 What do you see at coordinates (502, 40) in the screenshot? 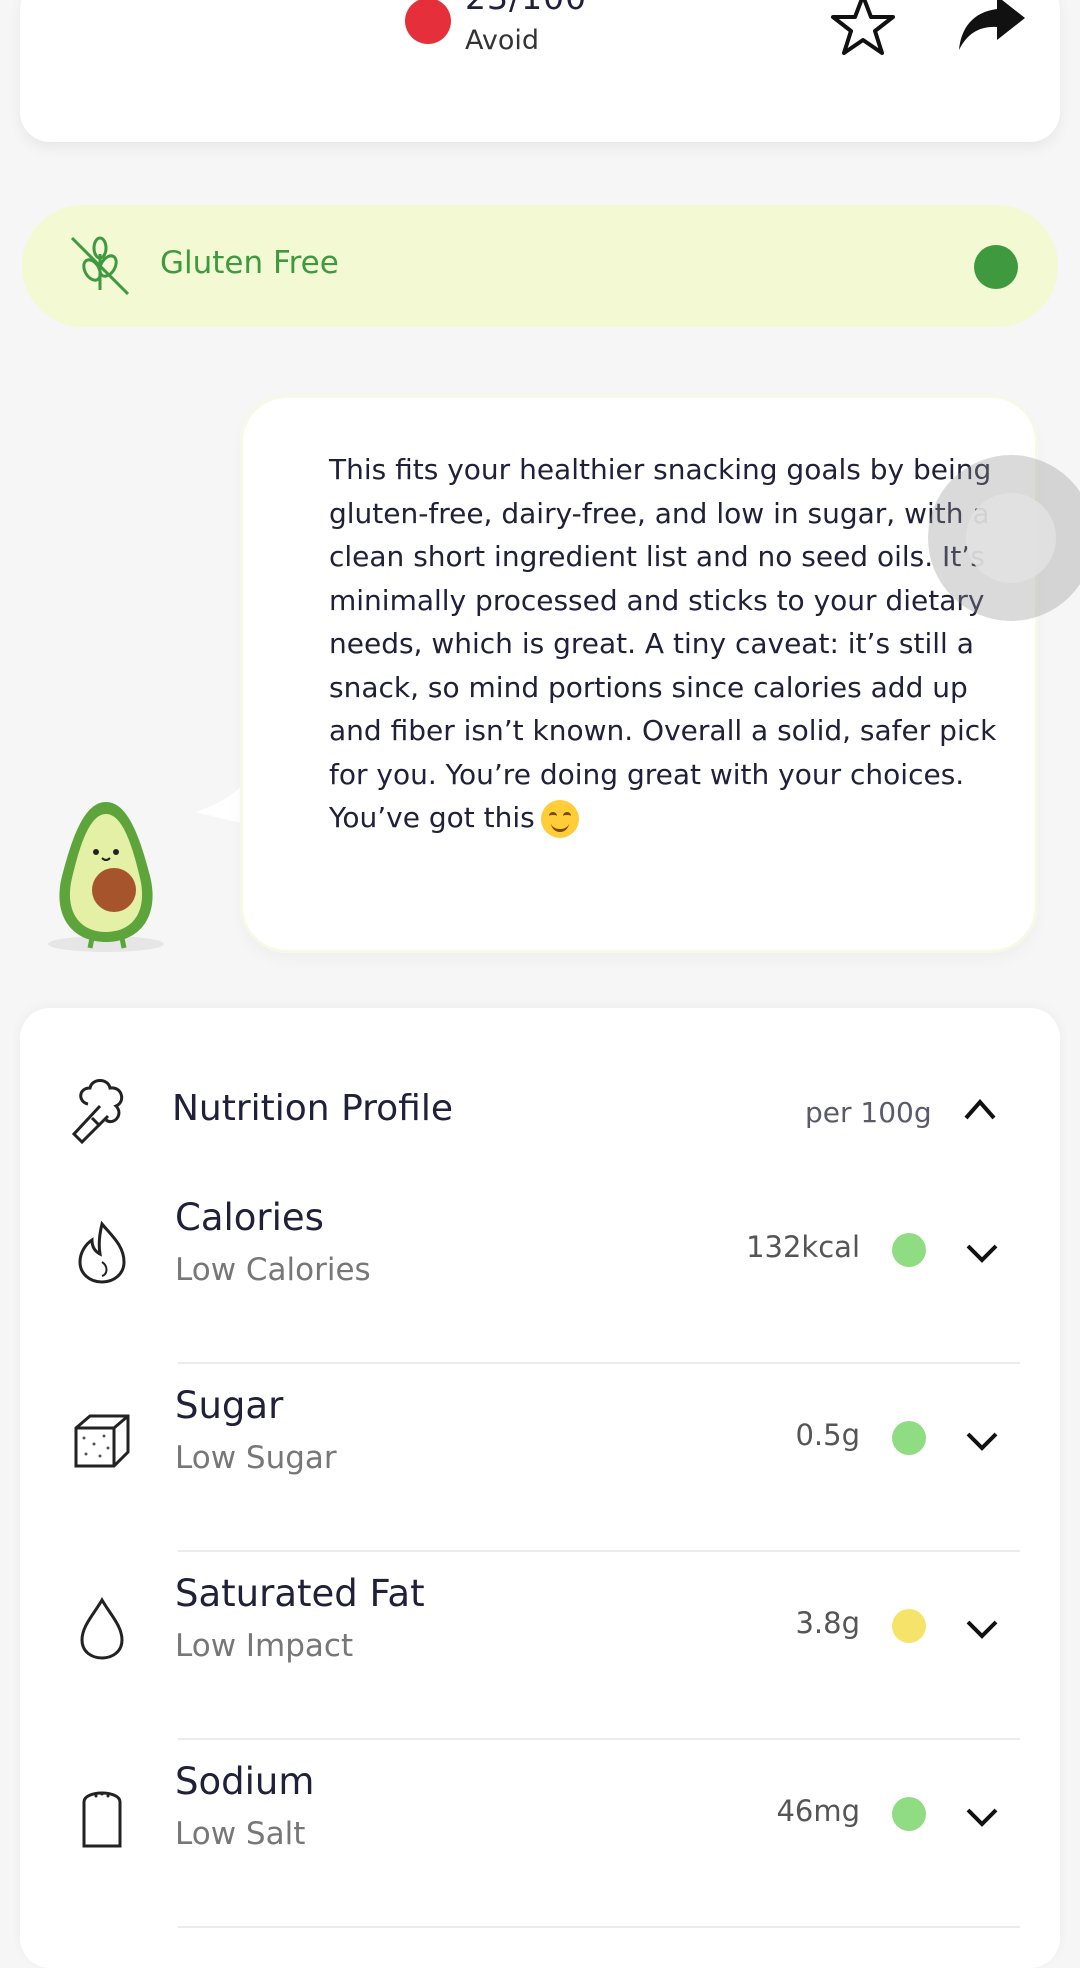
I see `score-label: Avoid` at bounding box center [502, 40].